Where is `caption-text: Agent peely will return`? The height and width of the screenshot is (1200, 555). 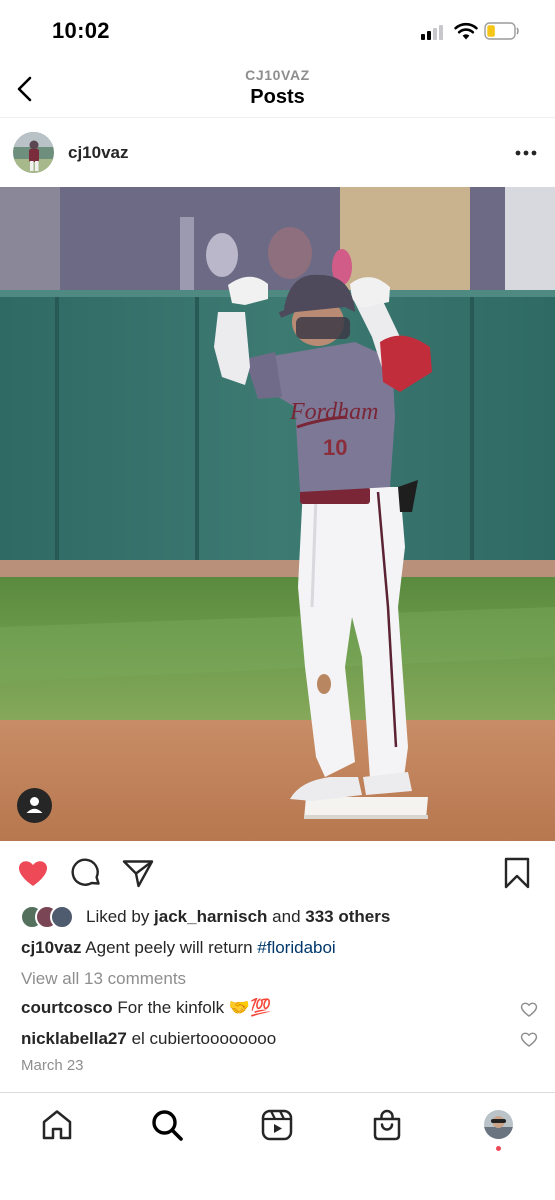
caption-text: Agent peely will return is located at coordinates (169, 947).